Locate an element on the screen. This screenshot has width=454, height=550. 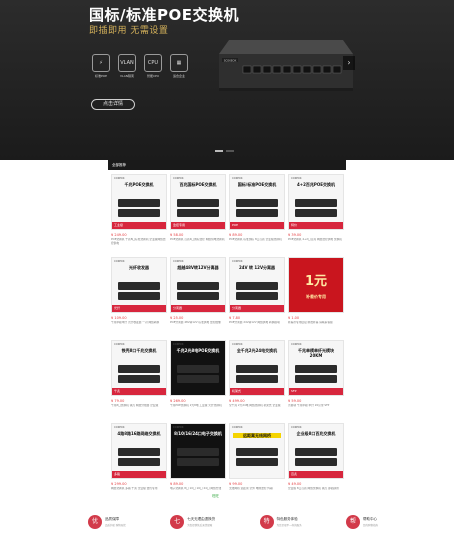
product-thumbnail: COKEOK 铁壳8口千兆交换机 千兆 is located at coordinates (139, 368).